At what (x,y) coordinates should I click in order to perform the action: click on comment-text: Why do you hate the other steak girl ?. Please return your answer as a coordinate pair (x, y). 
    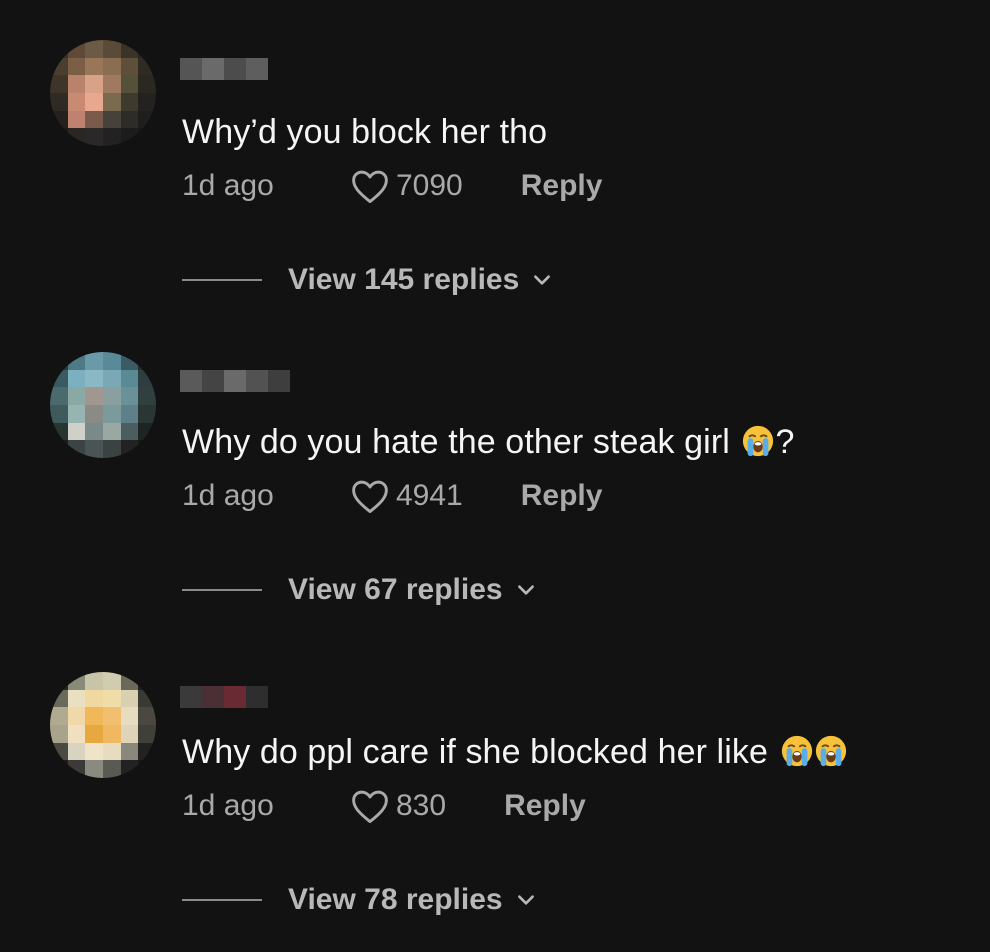
    Looking at the image, I should click on (488, 442).